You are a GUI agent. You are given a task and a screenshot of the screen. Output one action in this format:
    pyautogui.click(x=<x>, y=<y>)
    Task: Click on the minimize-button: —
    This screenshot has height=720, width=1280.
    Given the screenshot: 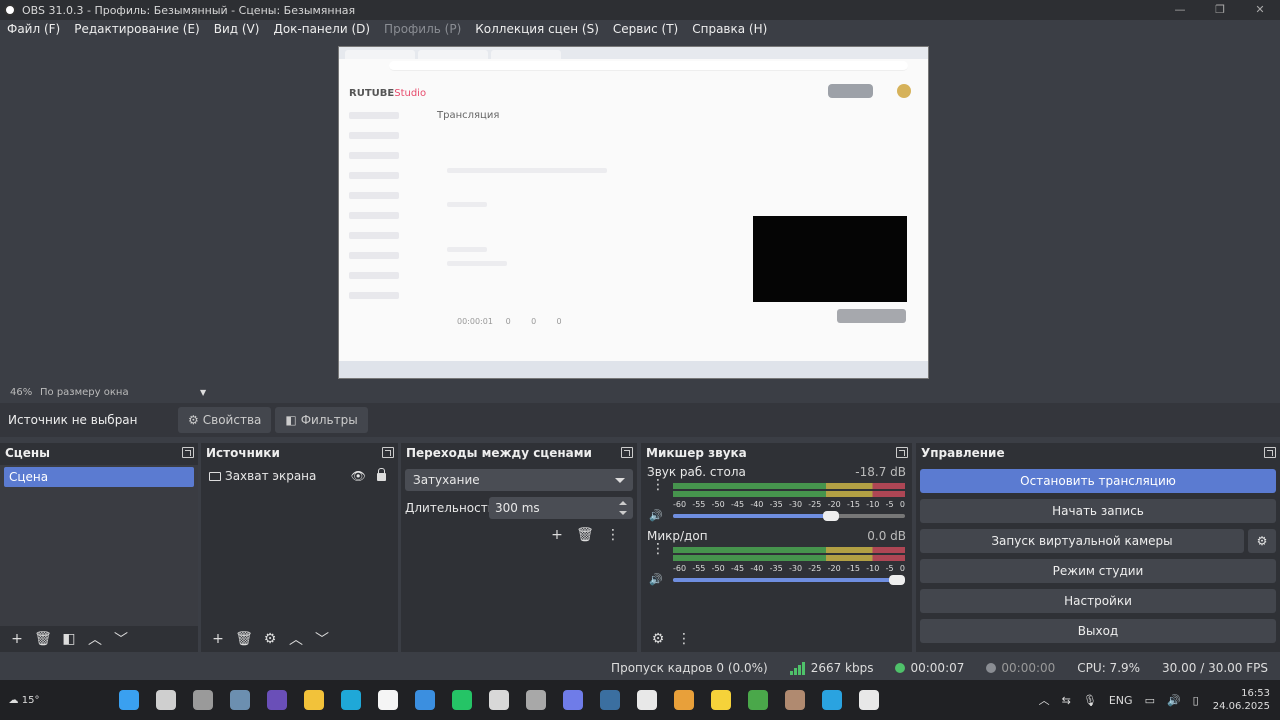 What is the action you would take?
    pyautogui.click(x=1180, y=10)
    